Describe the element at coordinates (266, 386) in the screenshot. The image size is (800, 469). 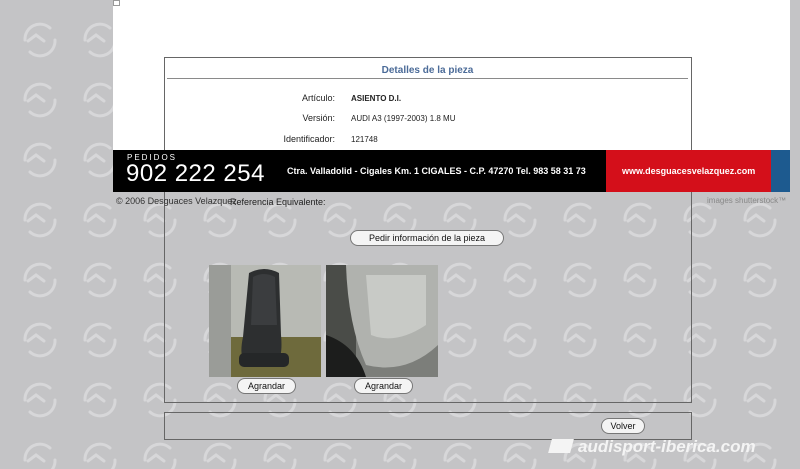
I see `enlarge-button-1: Agrandar` at that location.